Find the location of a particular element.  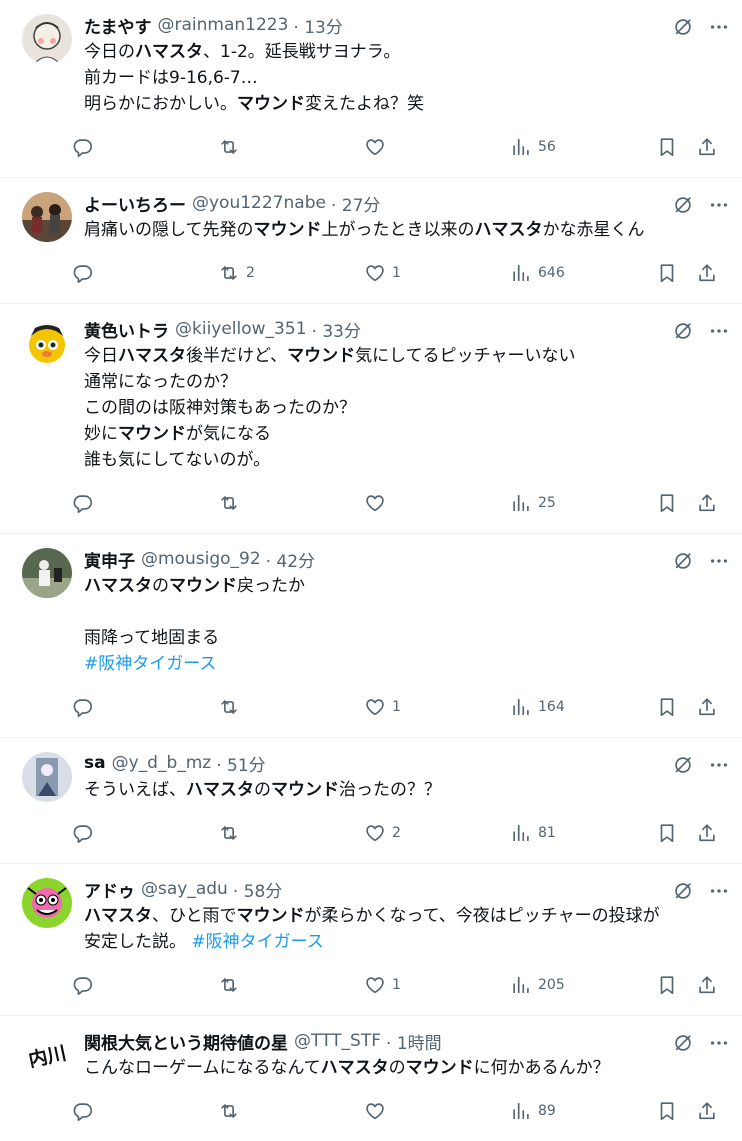

user-handle: @you1227nabe is located at coordinates (259, 203).